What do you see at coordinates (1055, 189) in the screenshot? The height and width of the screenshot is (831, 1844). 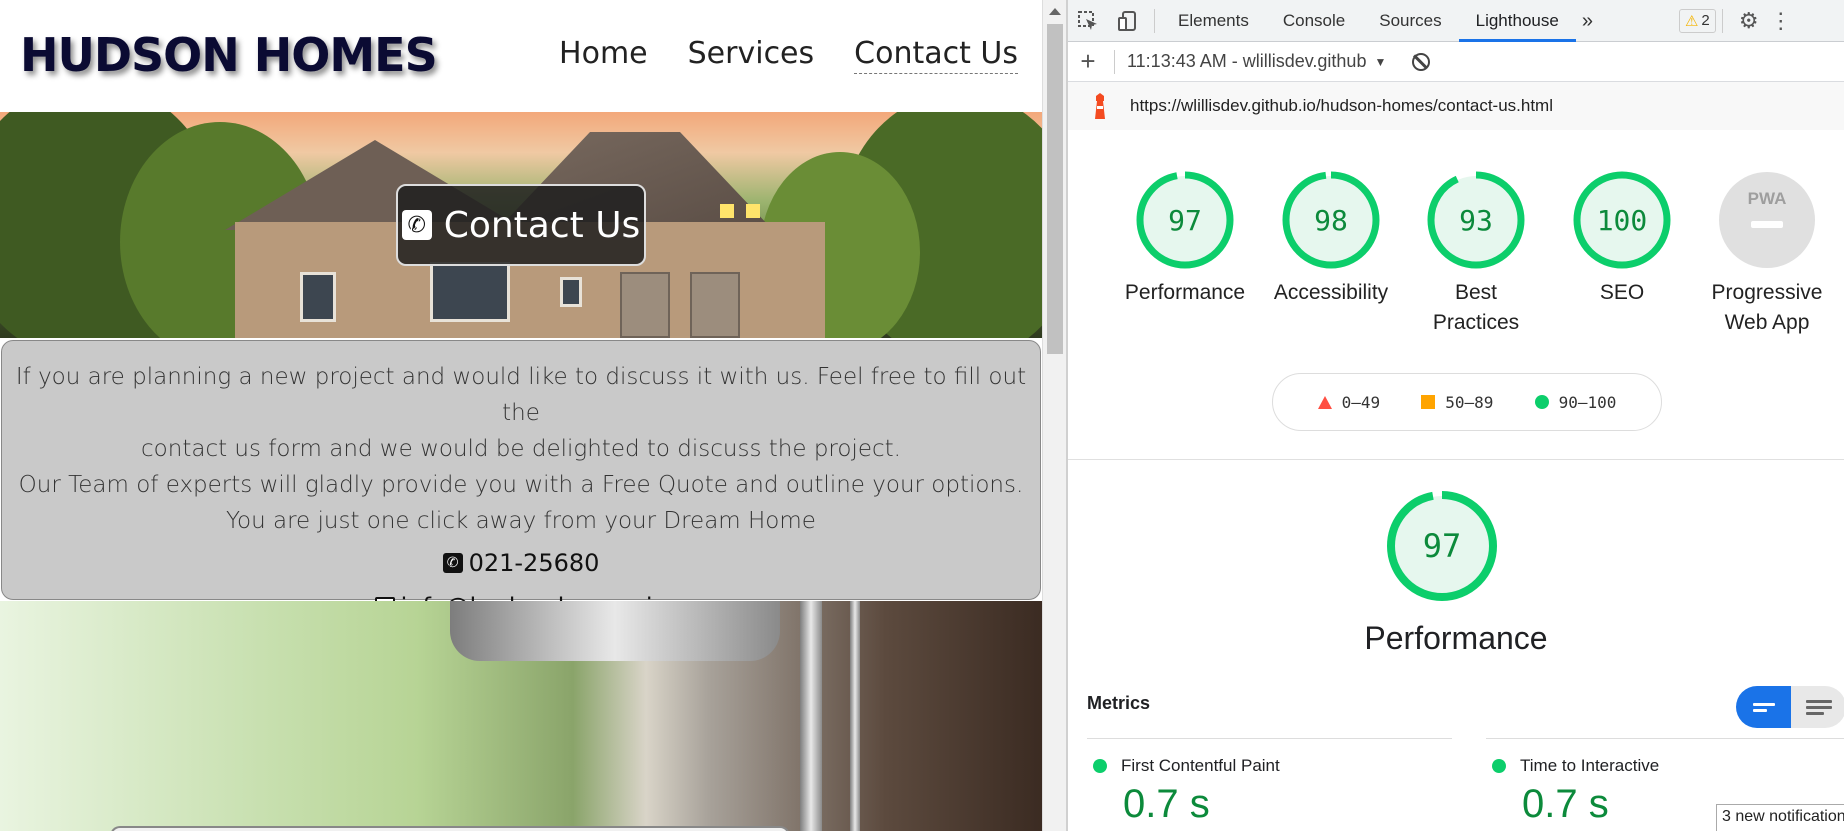 I see `scrollbar-thumb` at bounding box center [1055, 189].